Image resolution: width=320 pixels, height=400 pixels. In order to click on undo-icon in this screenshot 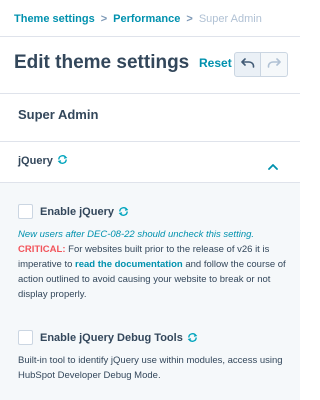, I will do `click(247, 65)`.